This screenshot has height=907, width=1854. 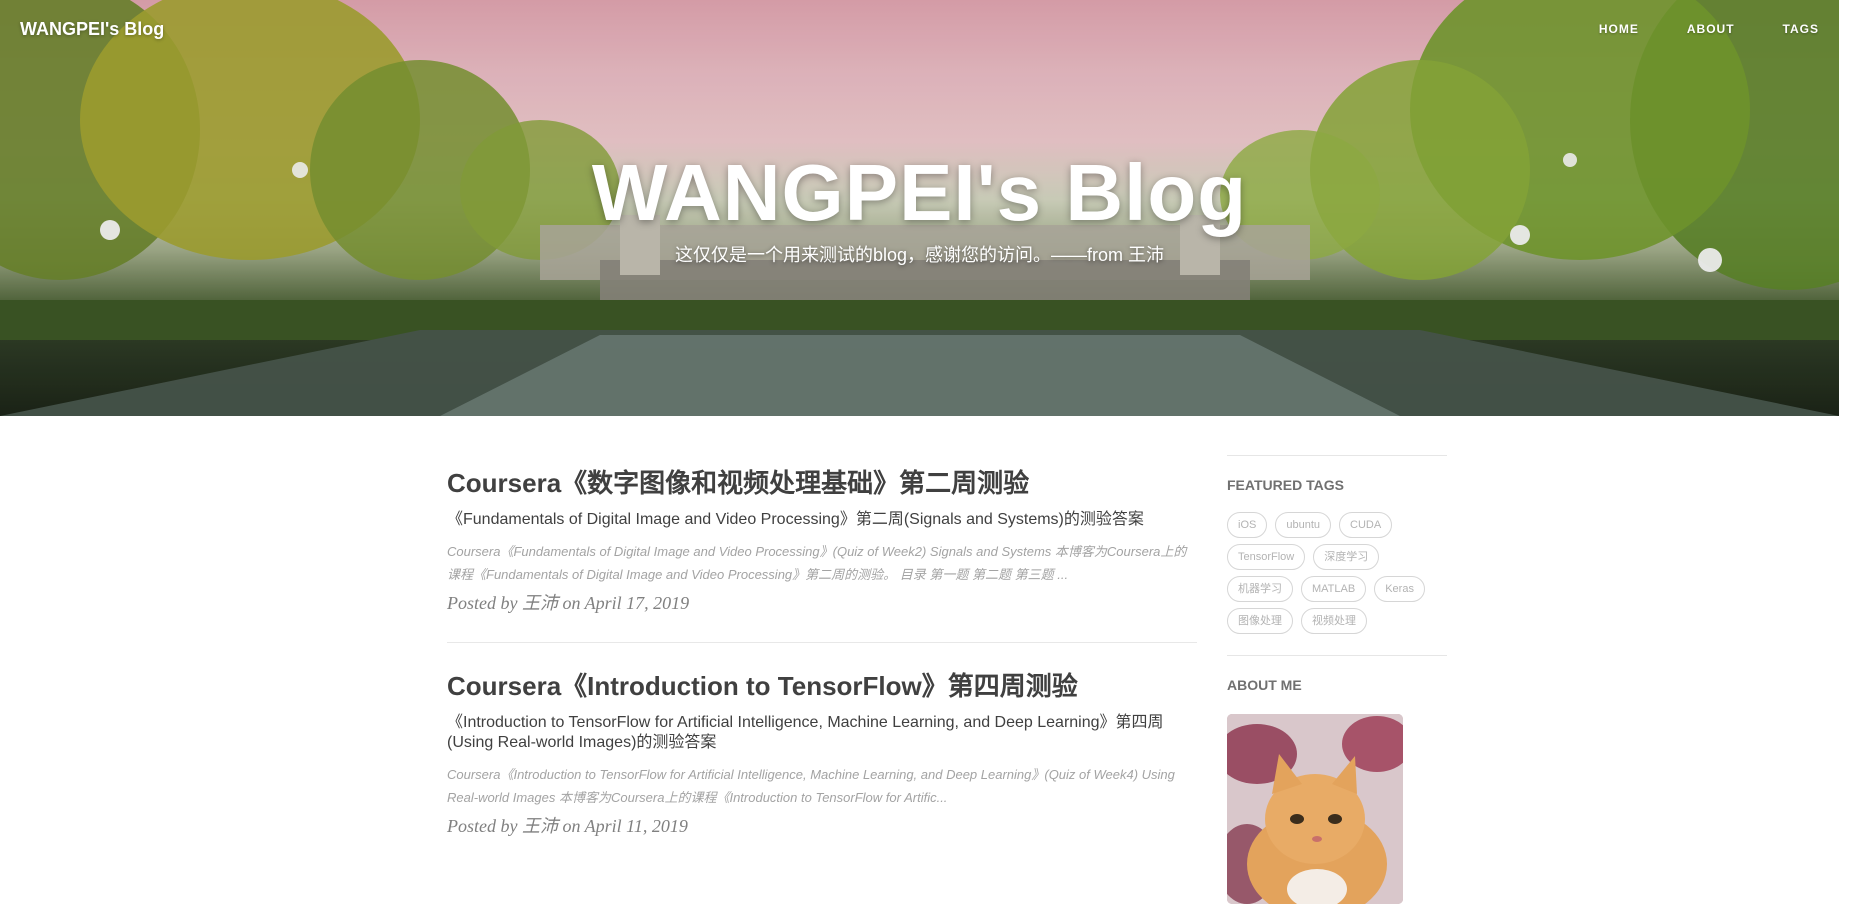 I want to click on tag-cuda: CUDA, so click(x=1366, y=525).